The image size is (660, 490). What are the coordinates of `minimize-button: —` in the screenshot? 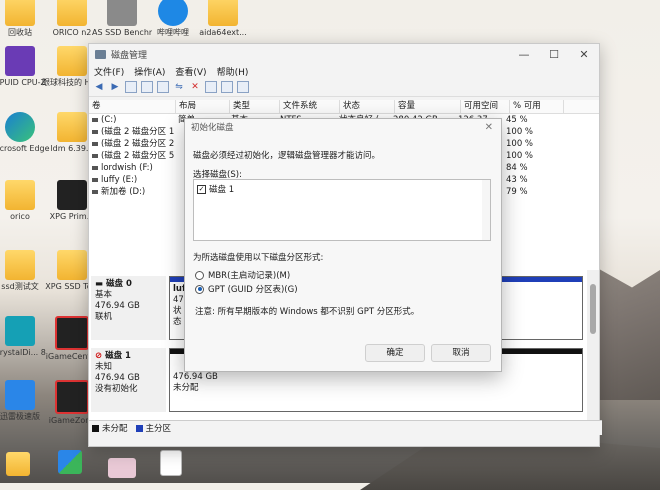 It's located at (524, 54).